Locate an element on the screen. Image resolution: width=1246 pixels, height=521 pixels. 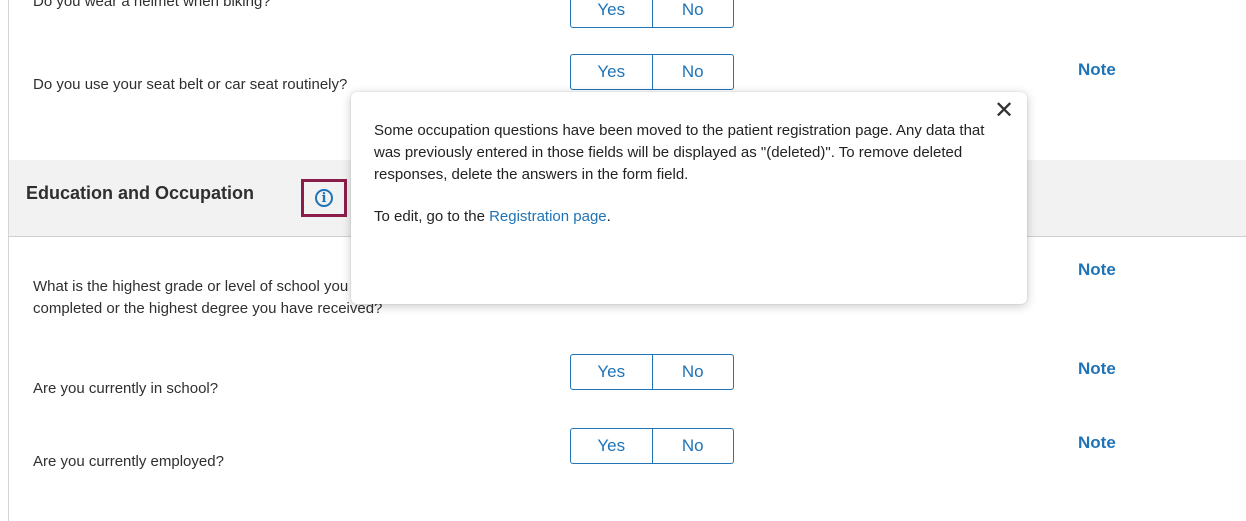
seat-belt-yes-no: Yes No is located at coordinates (652, 72).